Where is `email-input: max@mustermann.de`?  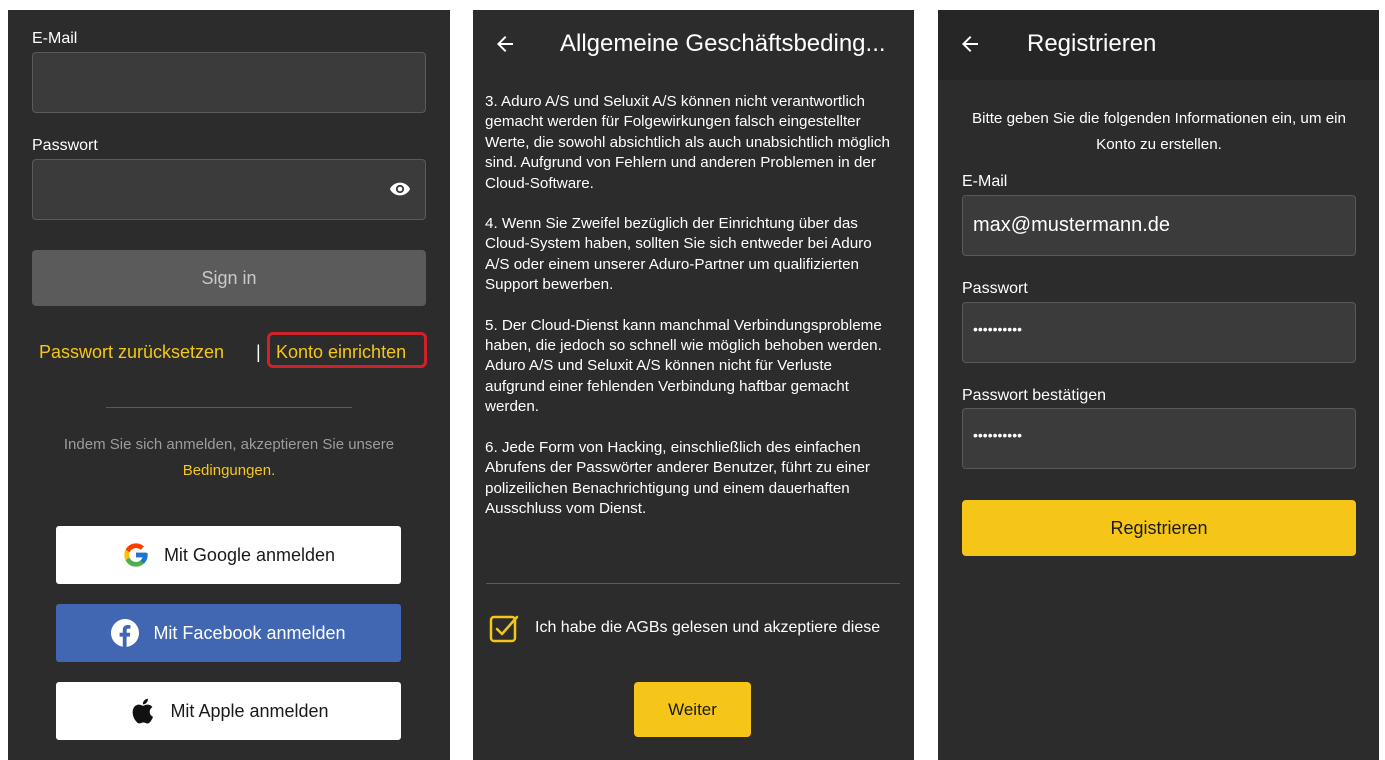
email-input: max@mustermann.de is located at coordinates (1159, 225).